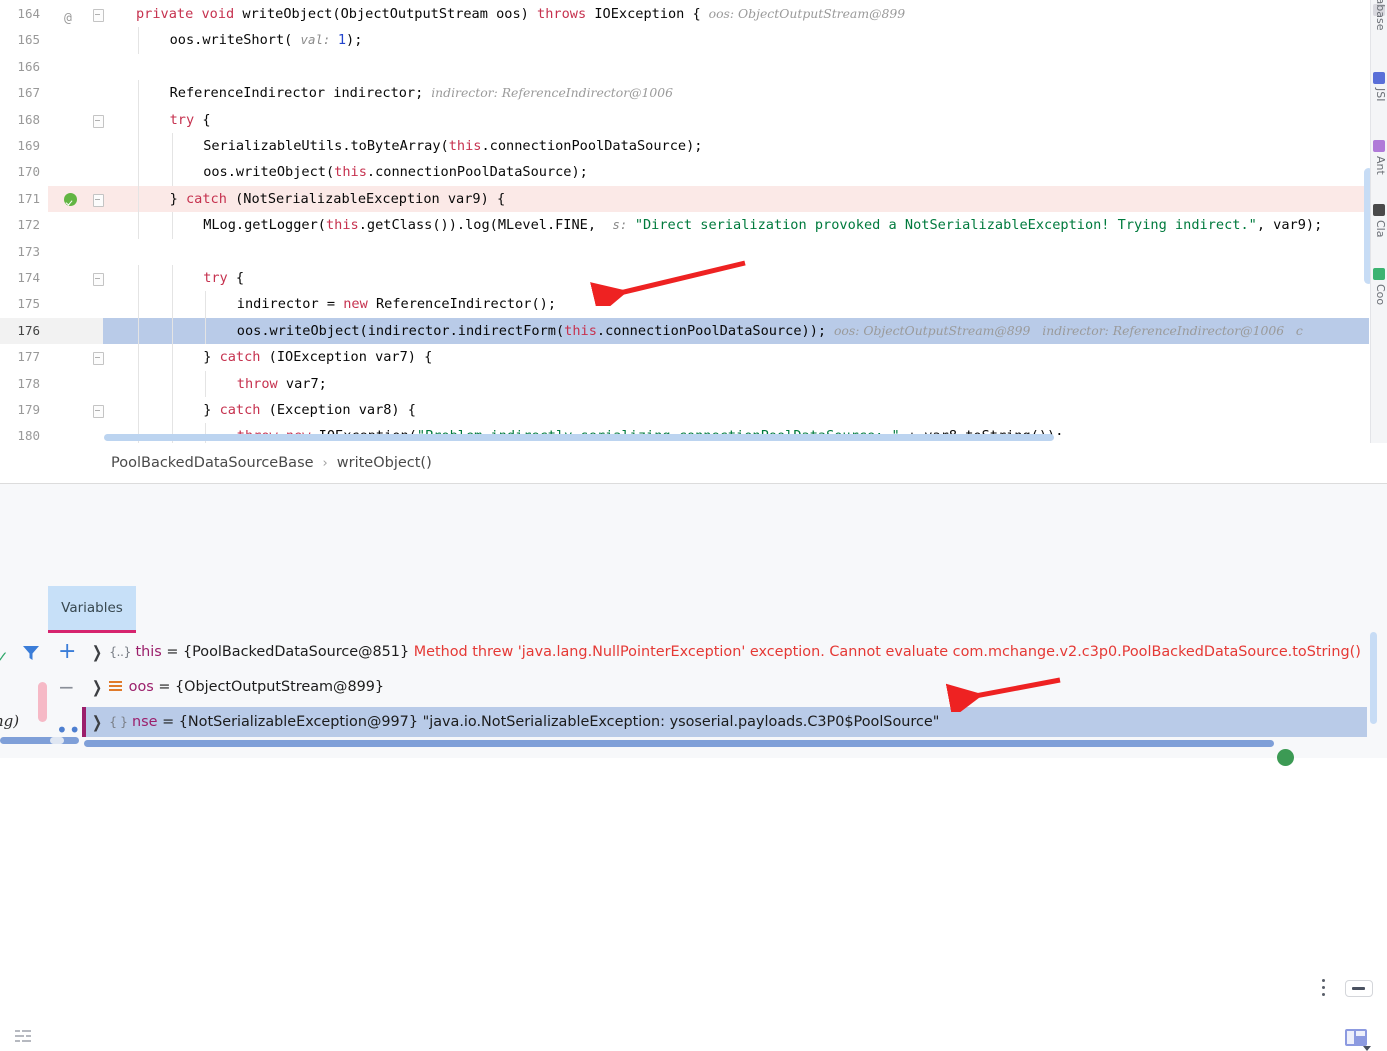 Image resolution: width=1387 pixels, height=1051 pixels. I want to click on right-strip-label-database: Database, so click(1379, 15).